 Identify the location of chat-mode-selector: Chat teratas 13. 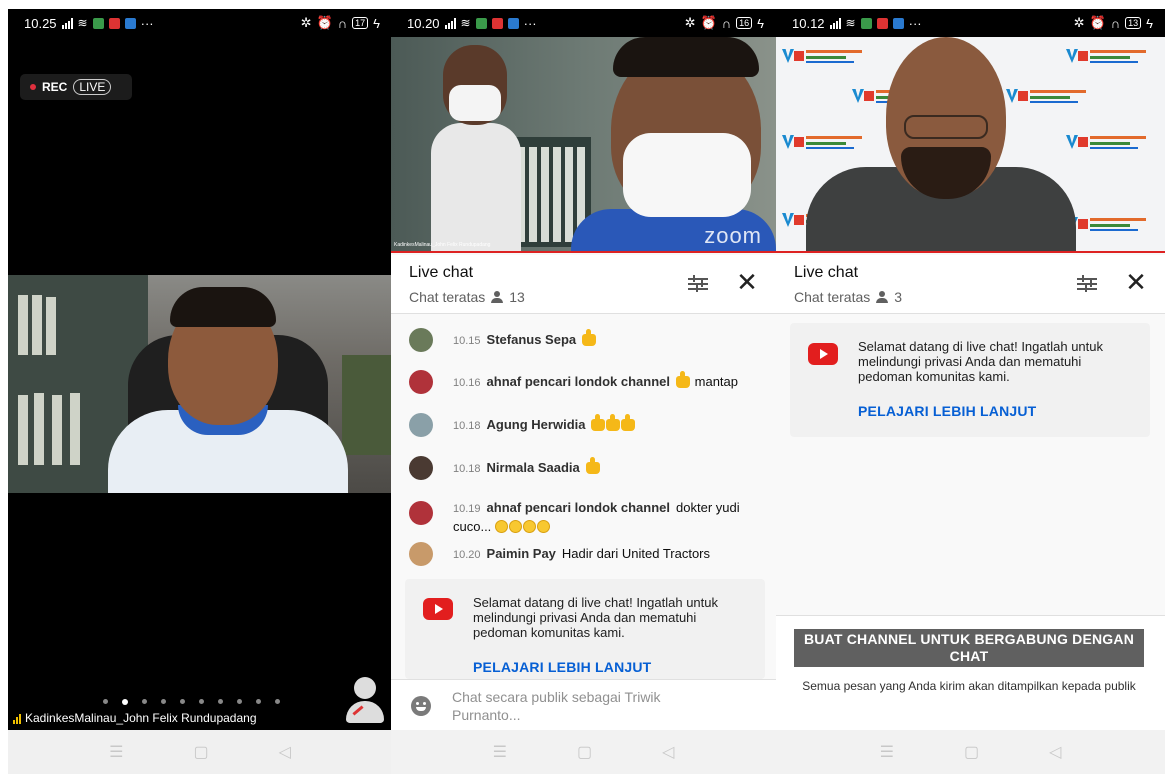
(467, 297).